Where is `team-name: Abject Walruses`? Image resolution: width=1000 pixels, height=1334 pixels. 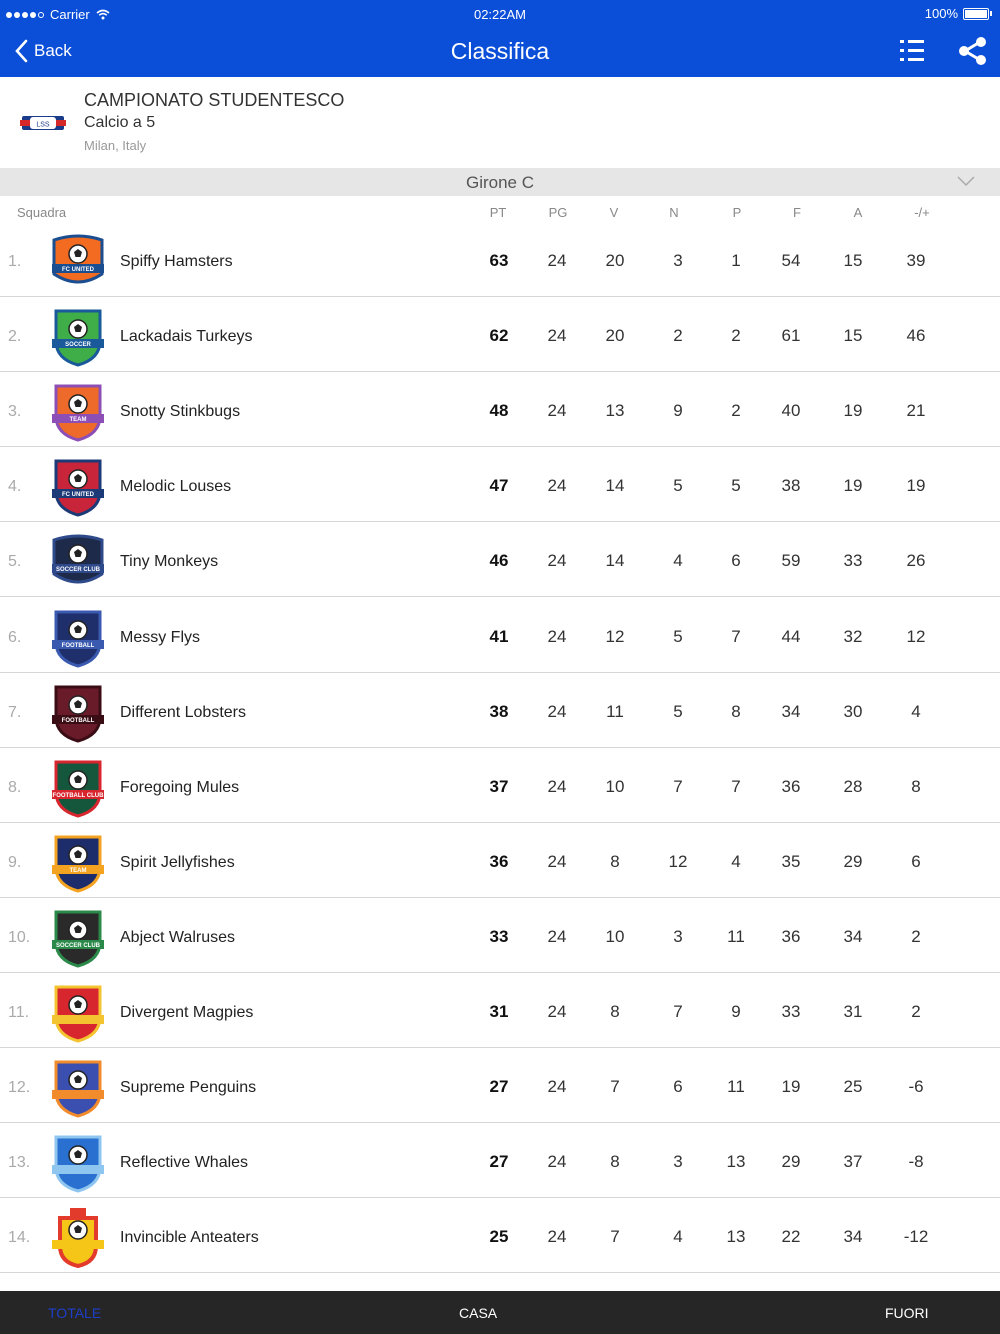
team-name: Abject Walruses is located at coordinates (177, 937).